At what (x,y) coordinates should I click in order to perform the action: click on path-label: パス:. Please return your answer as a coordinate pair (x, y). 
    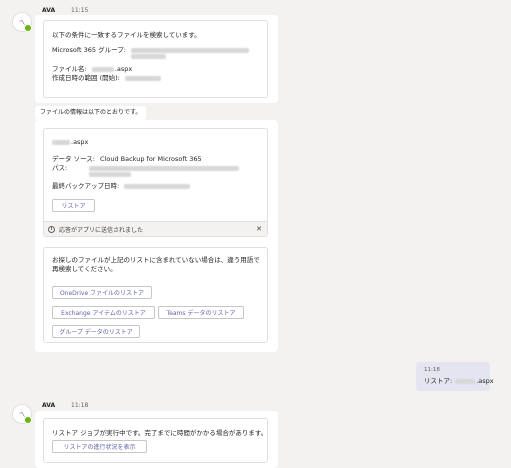
    Looking at the image, I should click on (60, 168).